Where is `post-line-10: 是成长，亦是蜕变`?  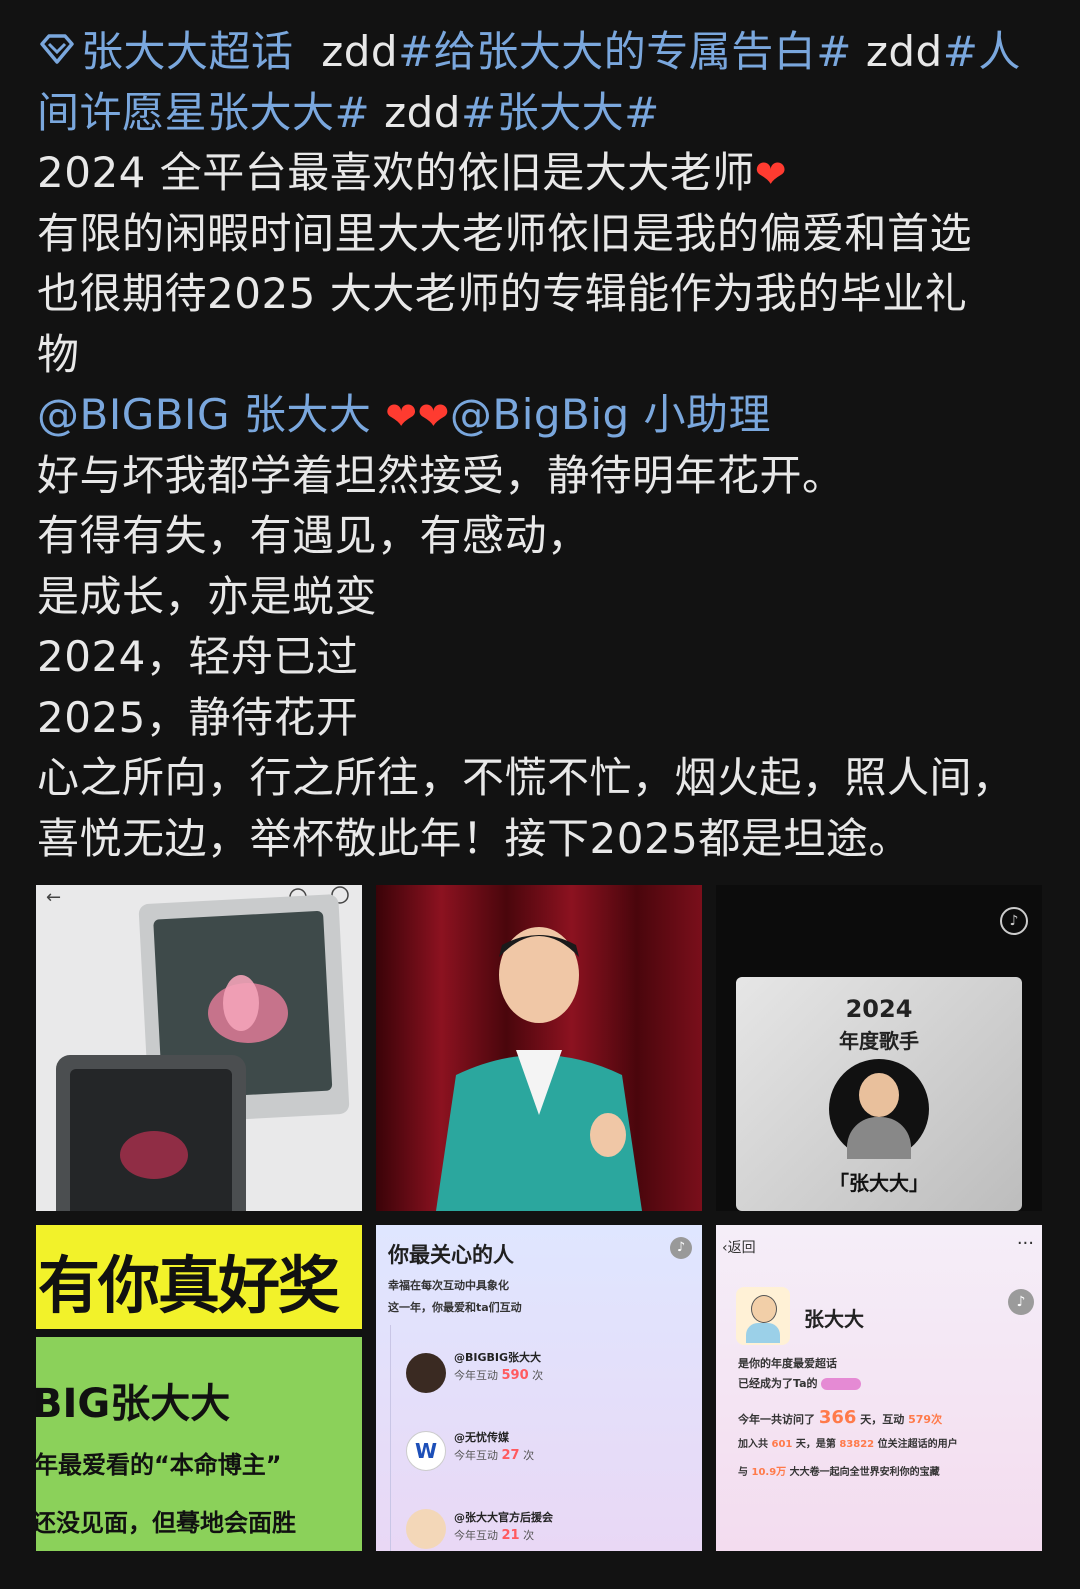
post-line-10: 是成长，亦是蜕变 is located at coordinates (207, 596).